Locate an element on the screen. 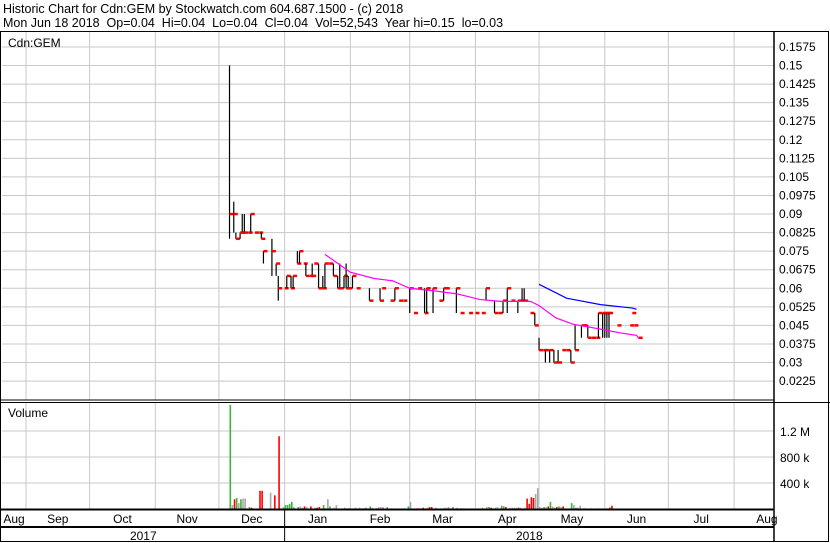  month-label: Jul is located at coordinates (701, 519).